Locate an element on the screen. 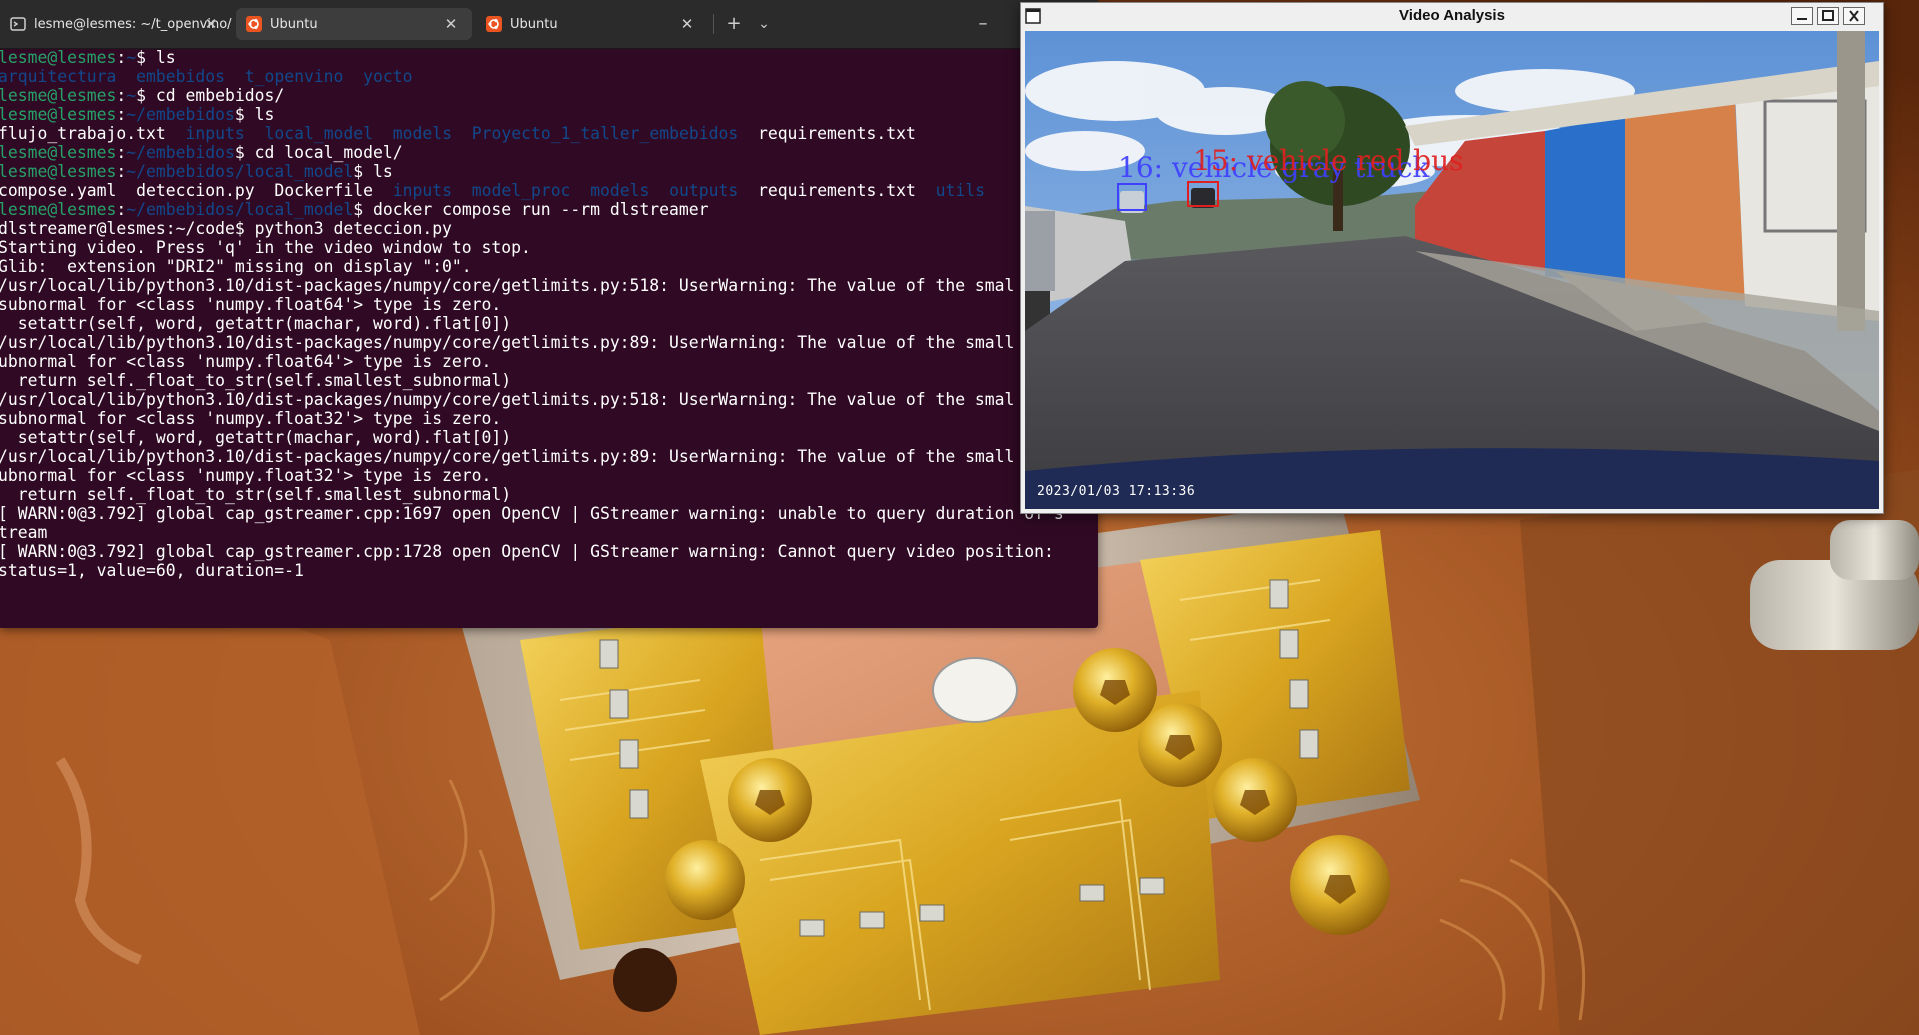  maximize-button is located at coordinates (1828, 16).